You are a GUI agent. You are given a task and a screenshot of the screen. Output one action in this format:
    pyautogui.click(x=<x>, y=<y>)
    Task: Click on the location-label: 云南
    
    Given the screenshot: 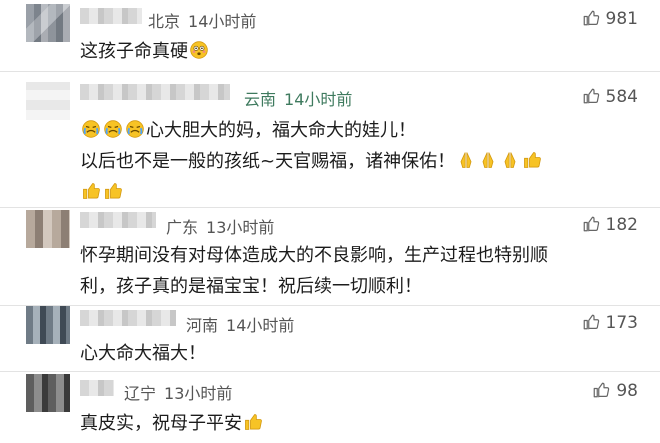 What is the action you would take?
    pyautogui.click(x=260, y=99)
    